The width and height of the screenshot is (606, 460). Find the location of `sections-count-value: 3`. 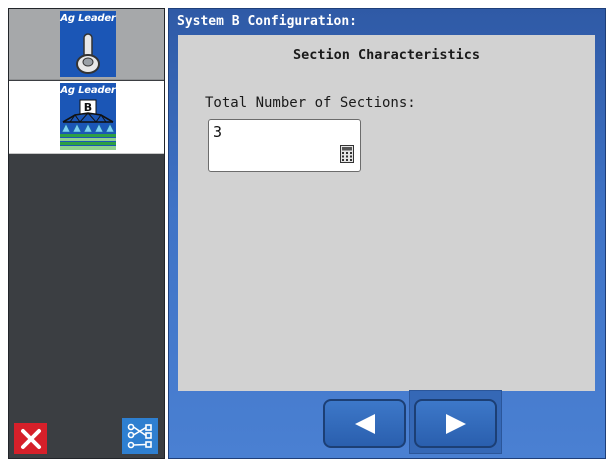

sections-count-value: 3 is located at coordinates (218, 132).